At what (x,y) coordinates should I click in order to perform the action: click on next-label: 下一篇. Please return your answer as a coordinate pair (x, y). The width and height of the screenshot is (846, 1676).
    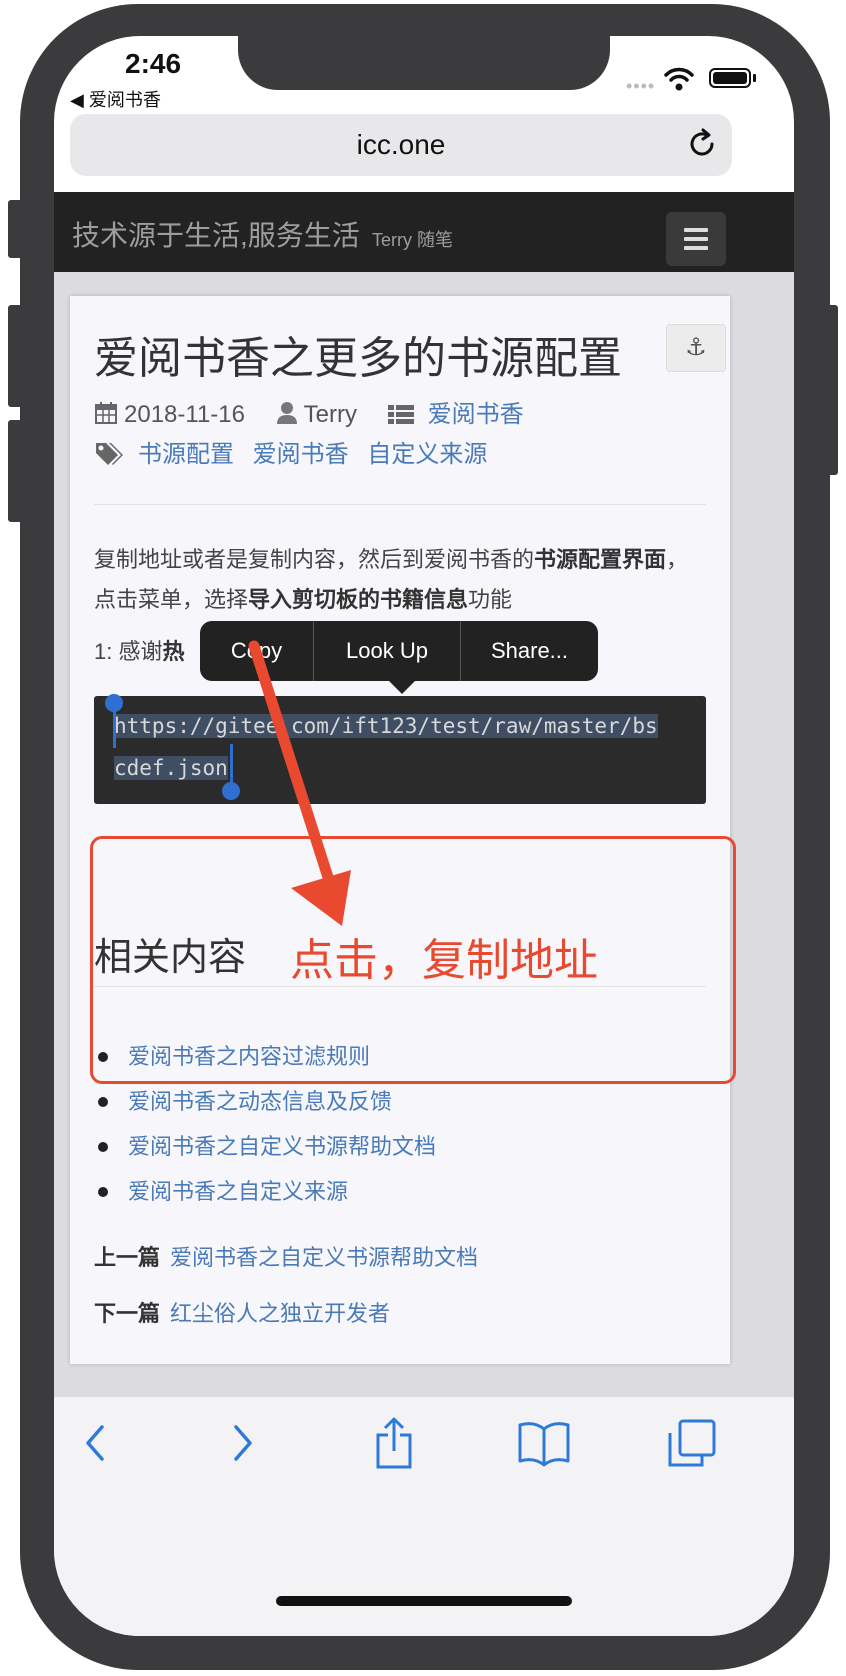
    Looking at the image, I should click on (127, 1313).